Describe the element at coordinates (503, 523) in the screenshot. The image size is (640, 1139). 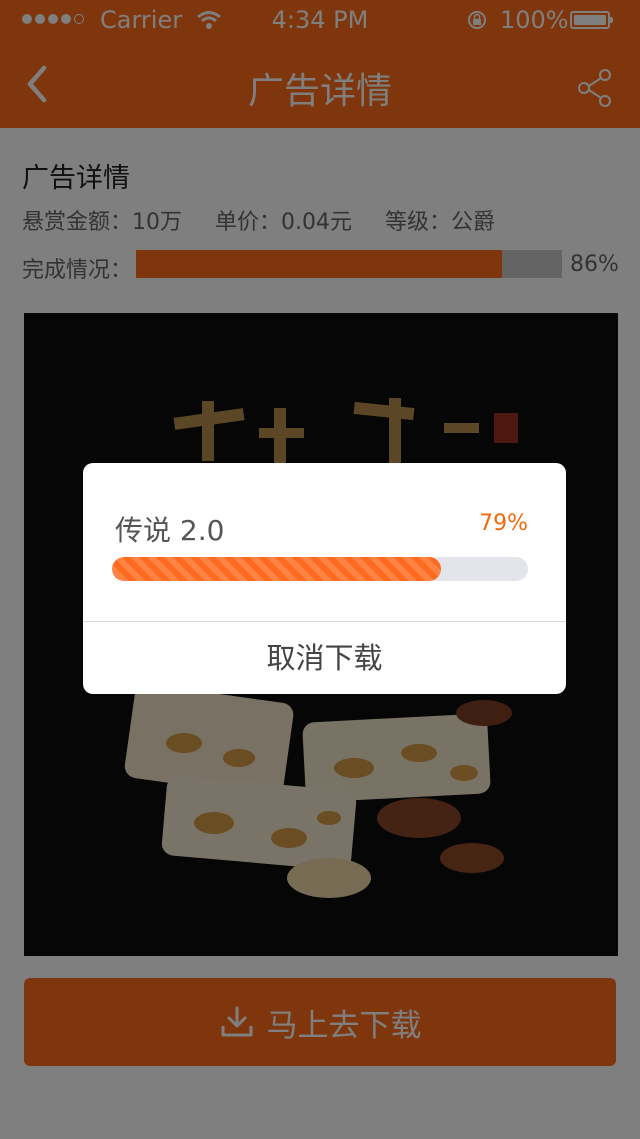
I see `download-percent: 79%` at that location.